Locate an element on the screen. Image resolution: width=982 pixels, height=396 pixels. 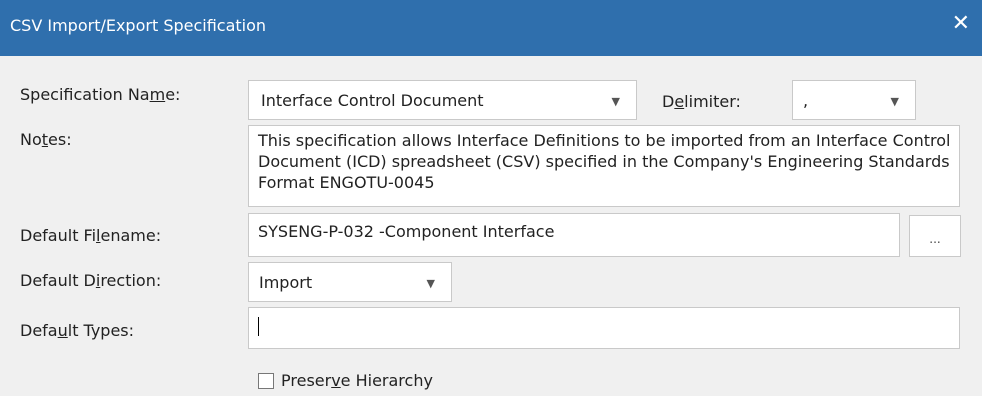
default-direction-dropdown: Import ▼ is located at coordinates (350, 282).